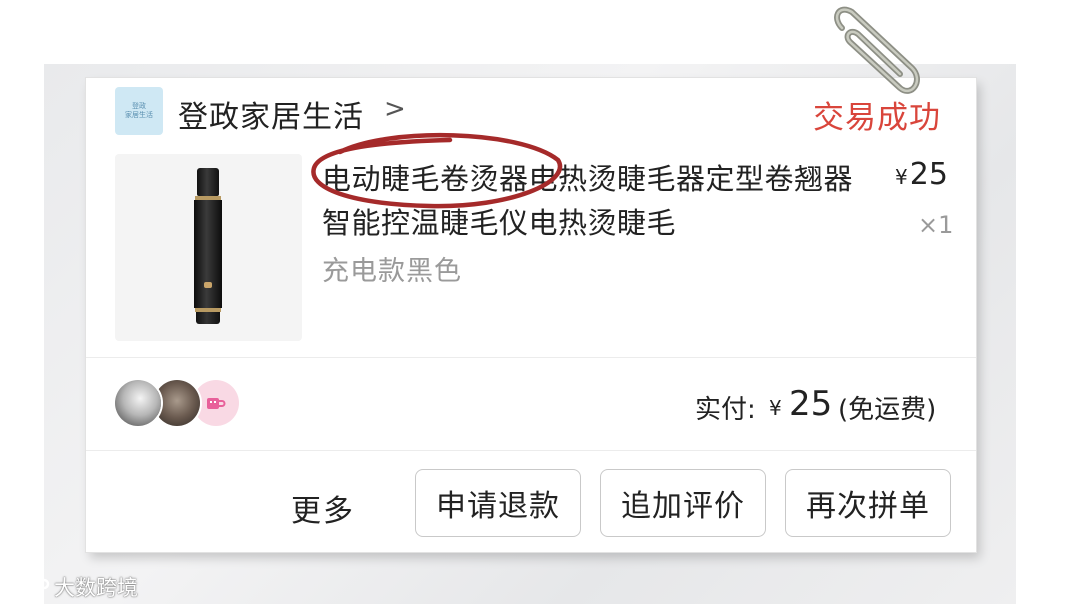 The image size is (1080, 607). I want to click on mug-icon, so click(216, 403).